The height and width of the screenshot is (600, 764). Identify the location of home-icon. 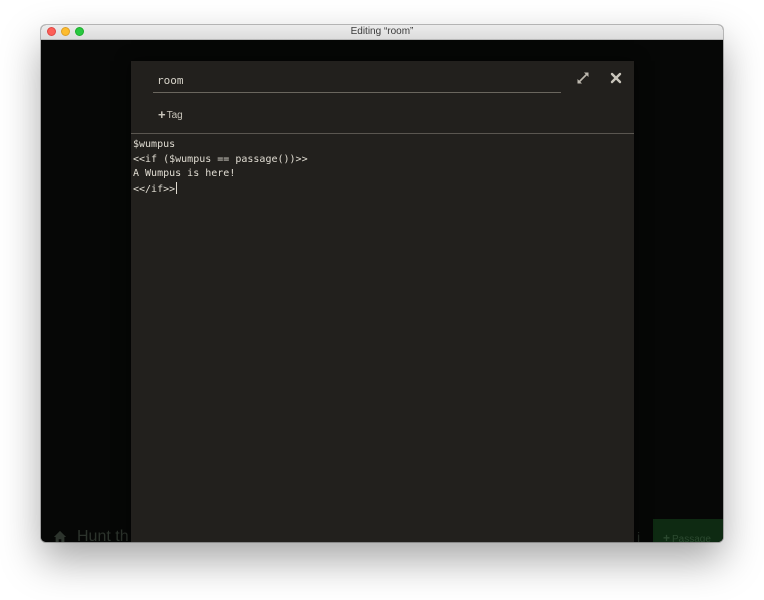
(60, 536).